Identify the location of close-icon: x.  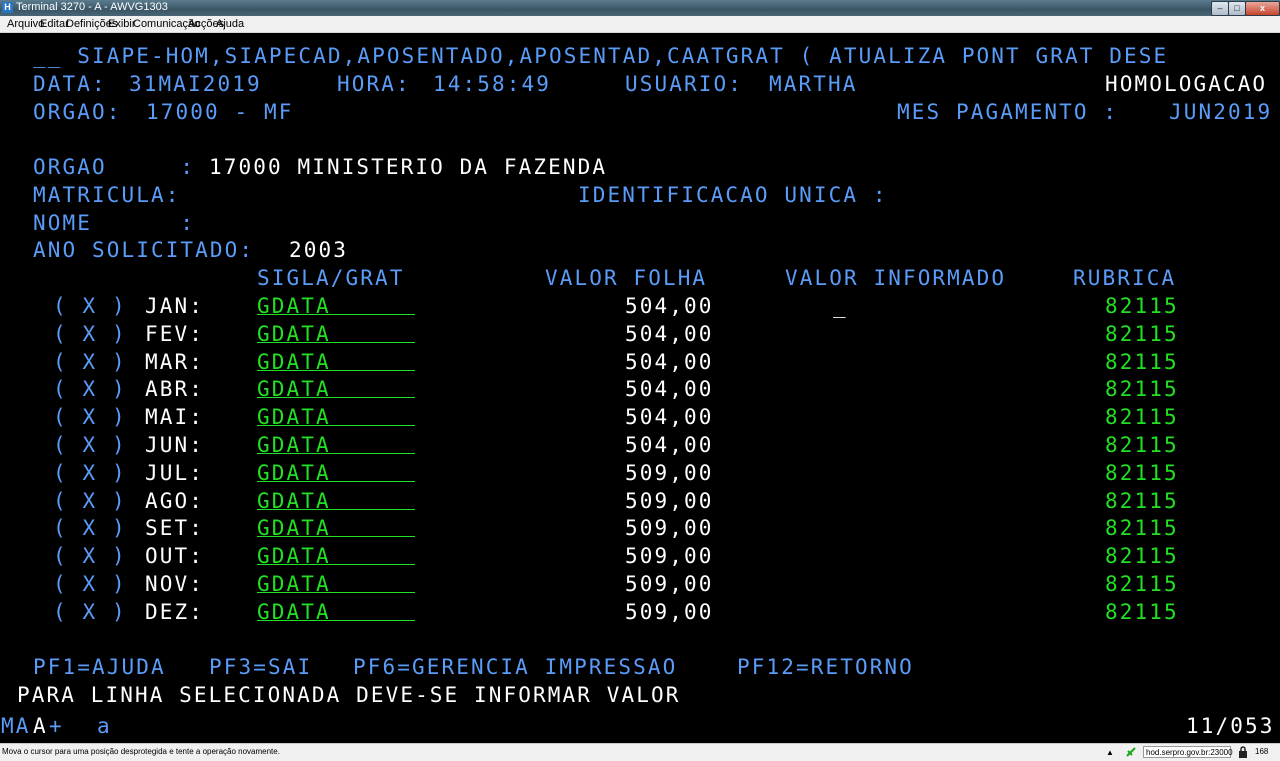
(1262, 8).